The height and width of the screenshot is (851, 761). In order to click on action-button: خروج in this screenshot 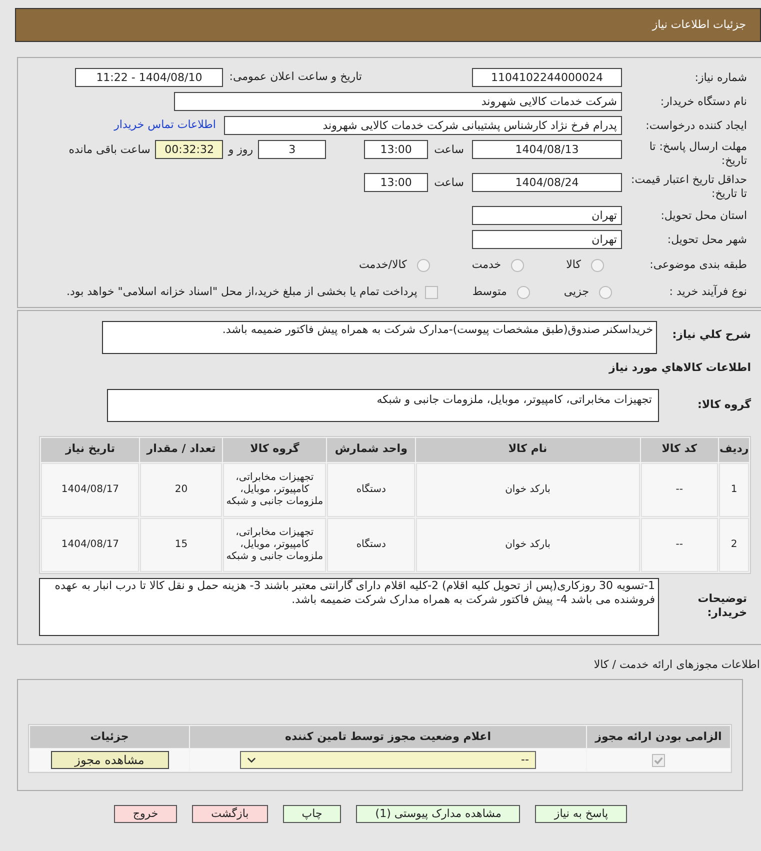, I will do `click(146, 814)`.